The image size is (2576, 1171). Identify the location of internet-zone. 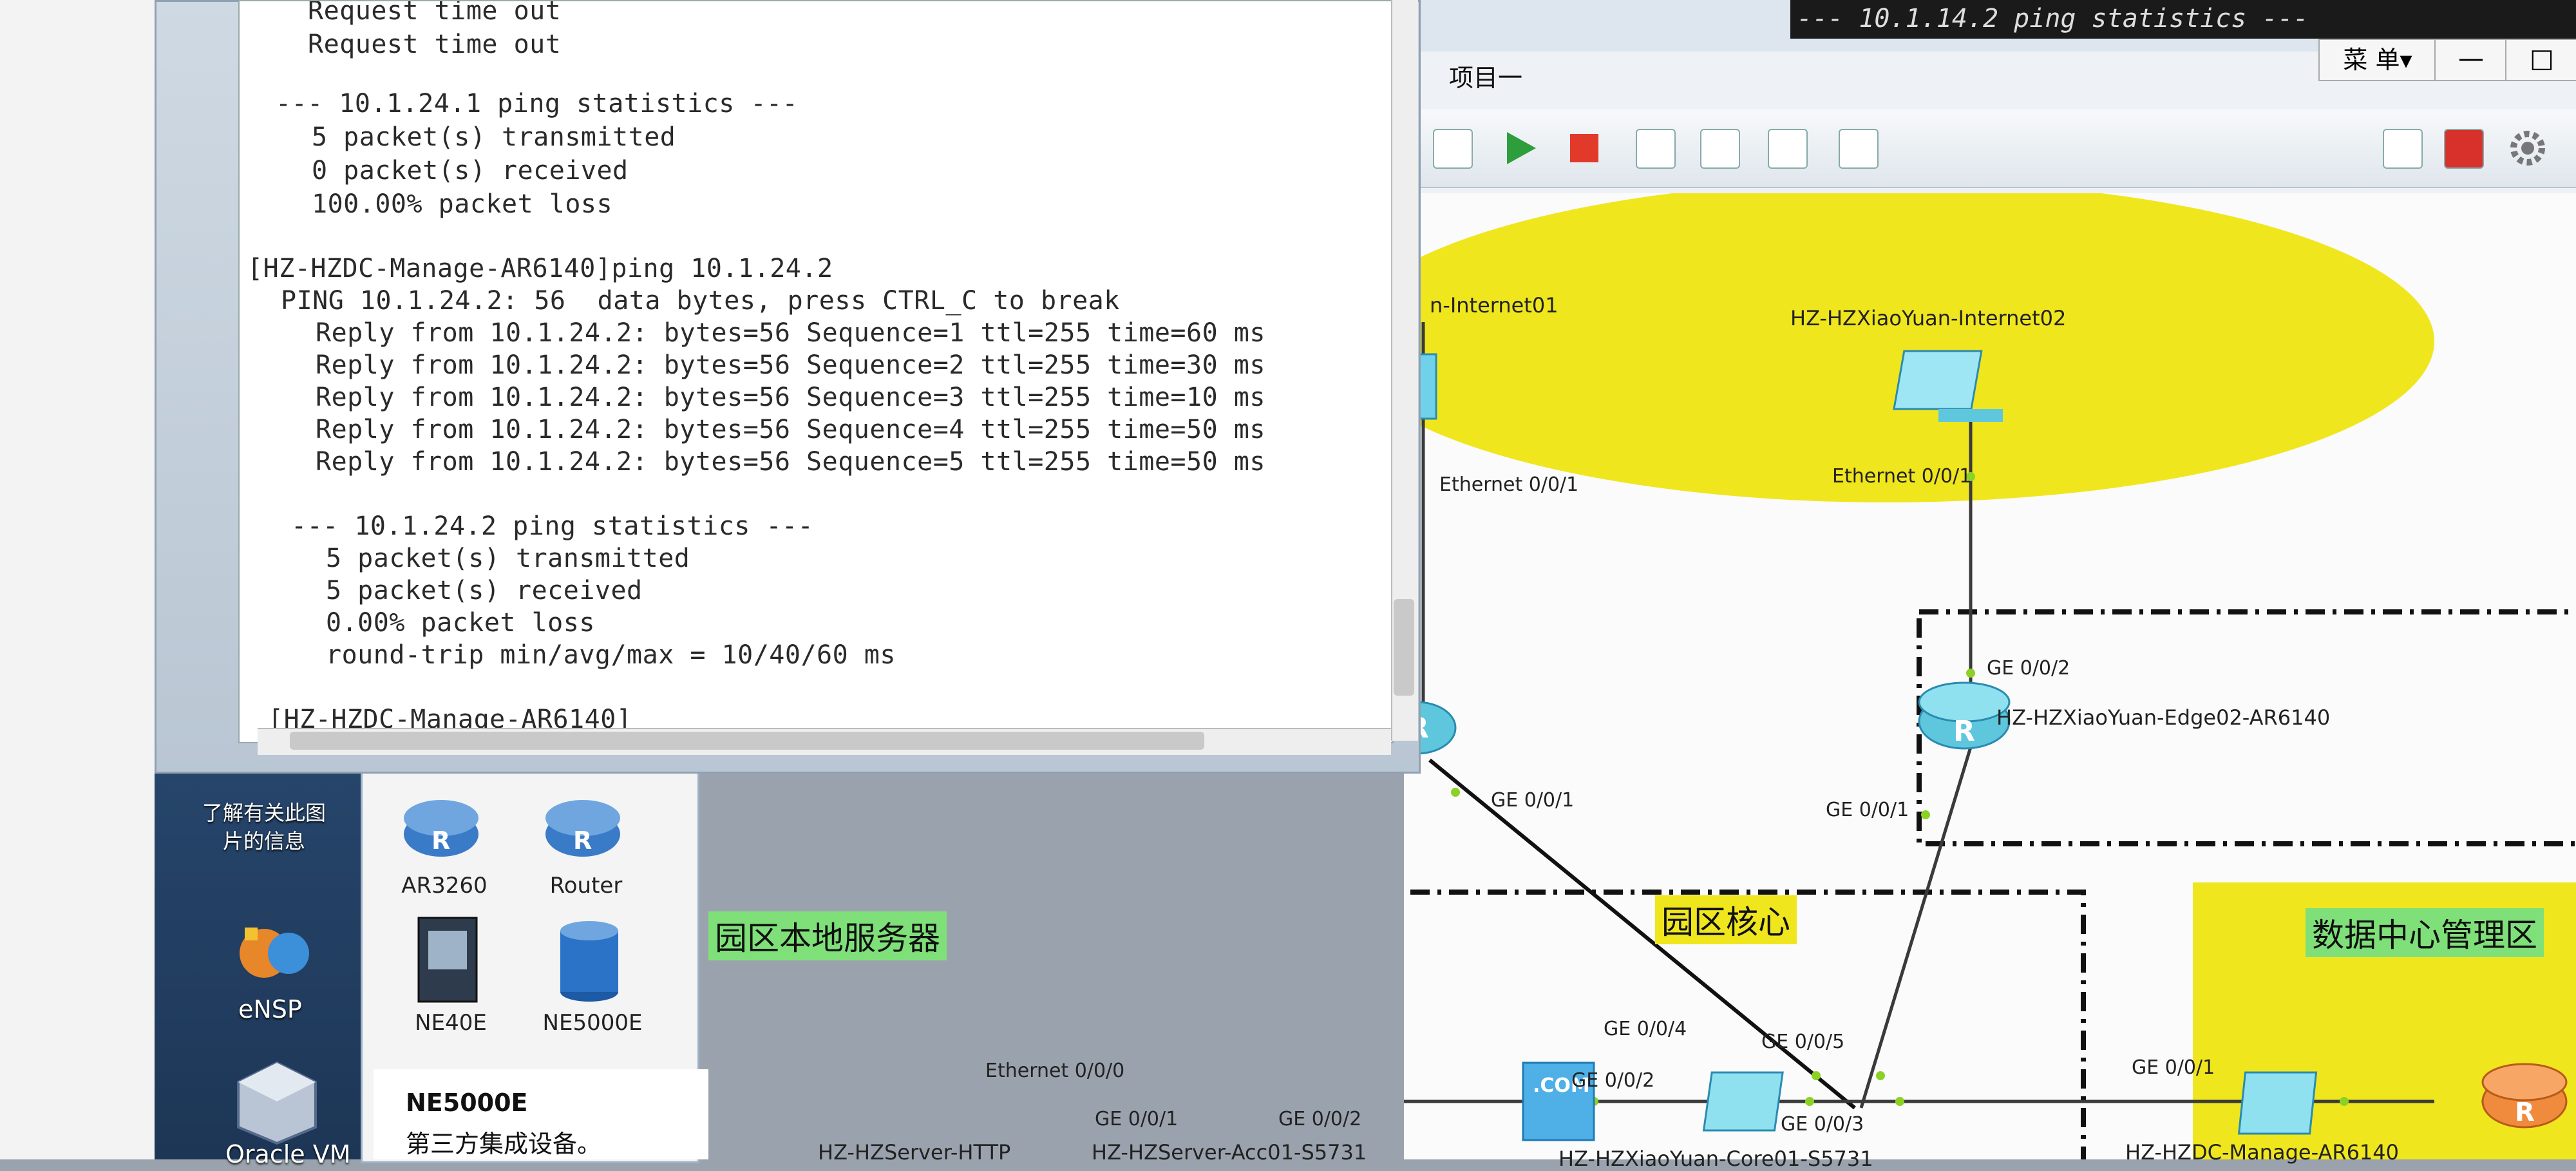
(1919, 347).